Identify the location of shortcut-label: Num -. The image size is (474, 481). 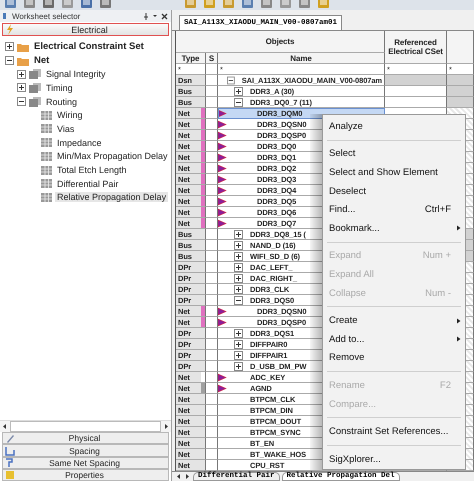
(438, 293).